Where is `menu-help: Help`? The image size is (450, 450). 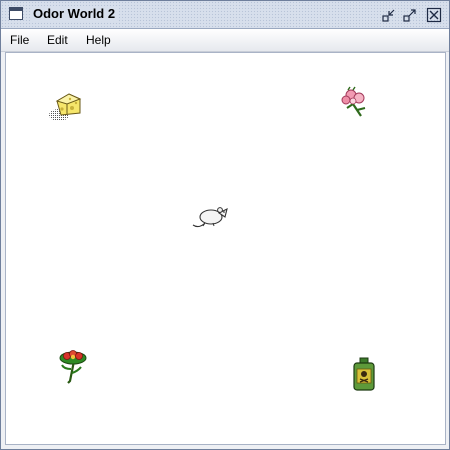 menu-help: Help is located at coordinates (98, 40).